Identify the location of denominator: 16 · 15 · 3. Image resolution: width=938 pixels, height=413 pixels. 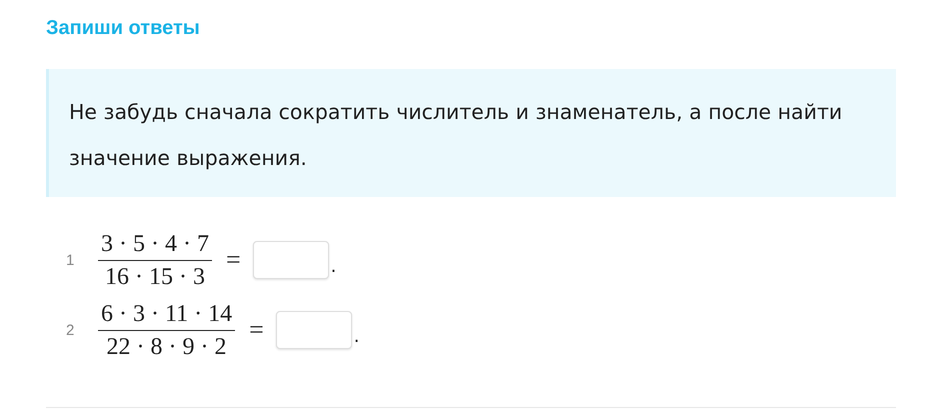
(155, 276).